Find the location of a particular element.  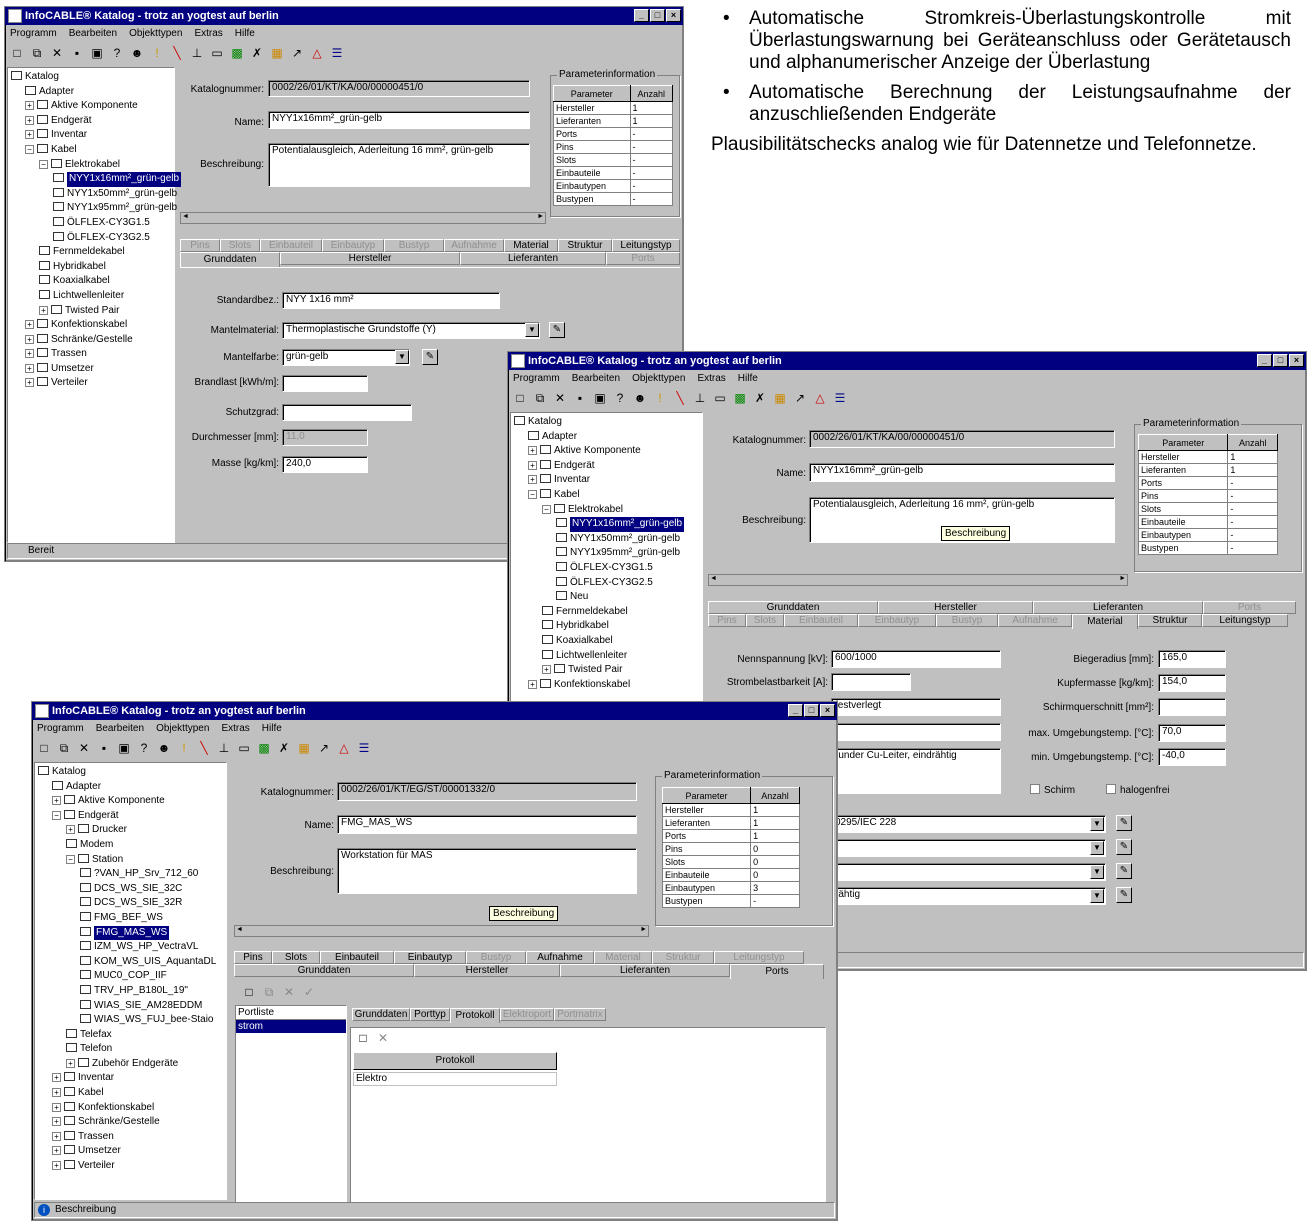

tree-node: + Schränke/Gestelle is located at coordinates (130, 1122).